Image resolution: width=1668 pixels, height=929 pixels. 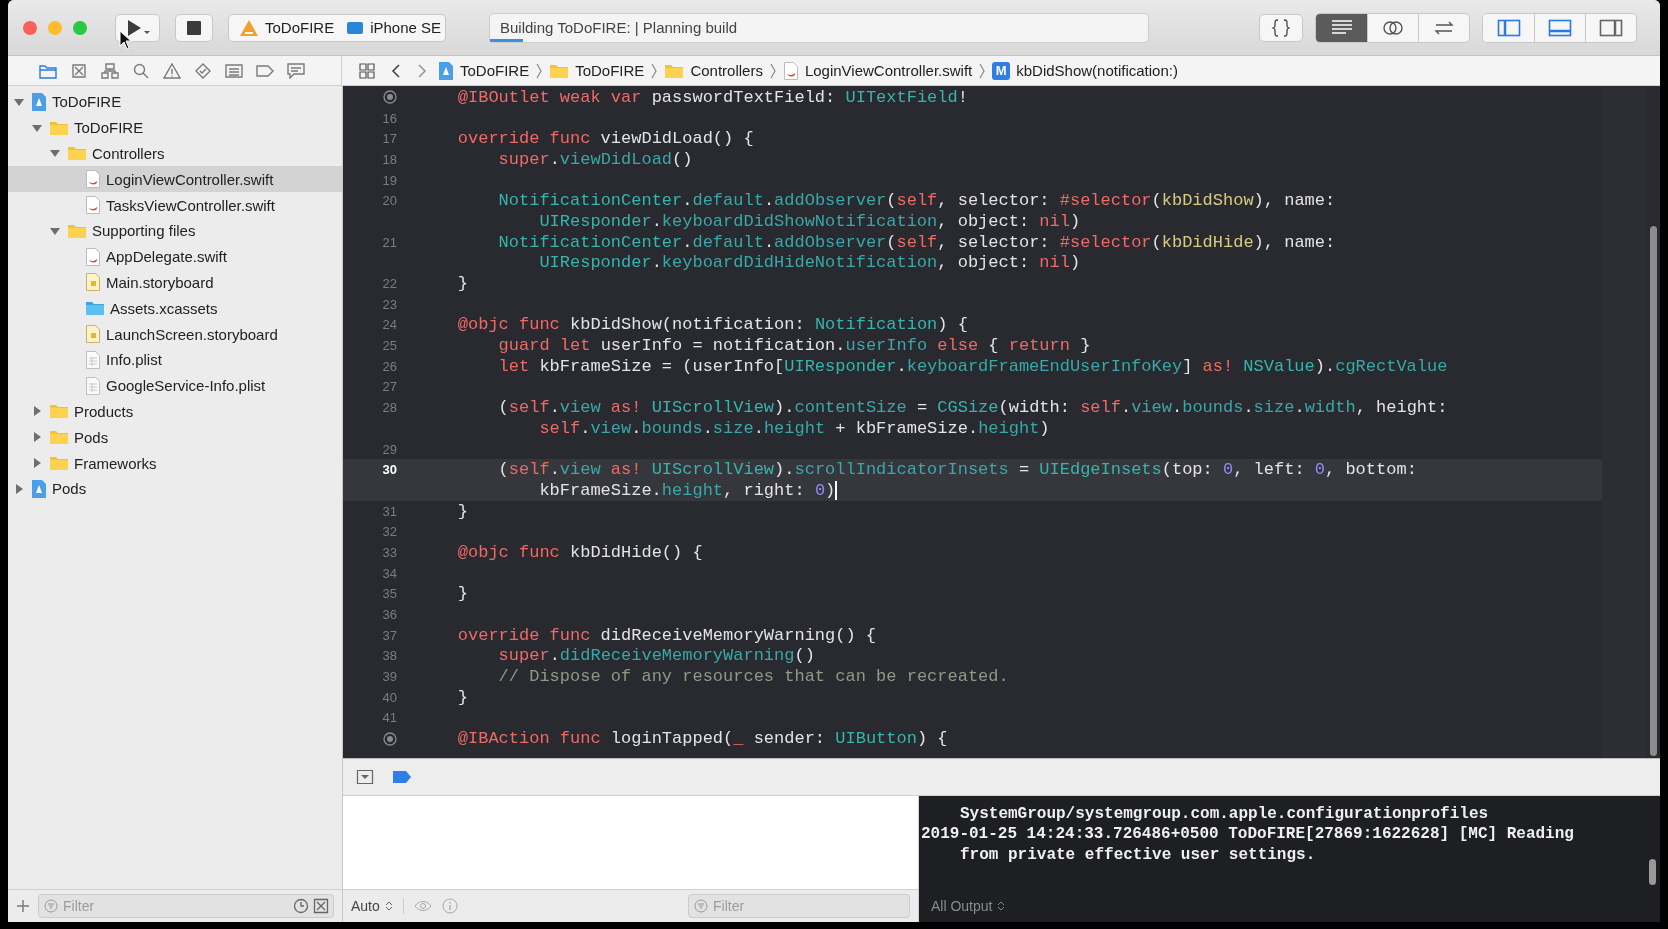 What do you see at coordinates (144, 231) in the screenshot?
I see `file-name: Supporting files` at bounding box center [144, 231].